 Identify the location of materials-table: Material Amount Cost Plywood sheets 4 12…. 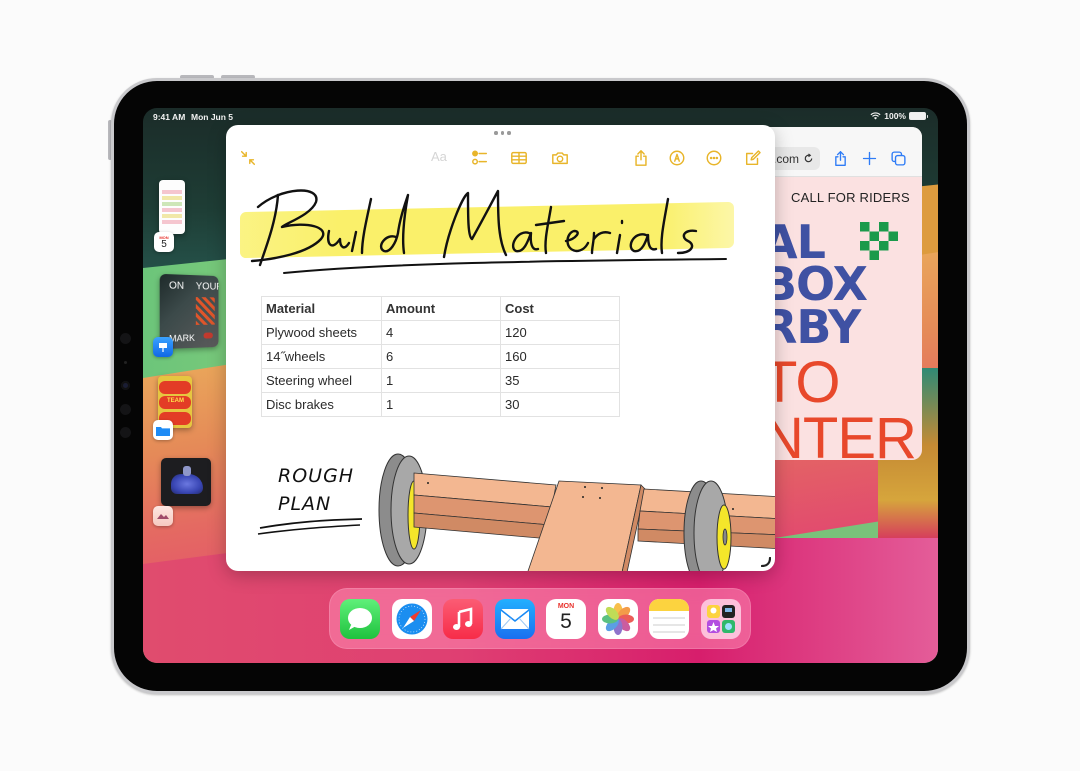
(440, 356).